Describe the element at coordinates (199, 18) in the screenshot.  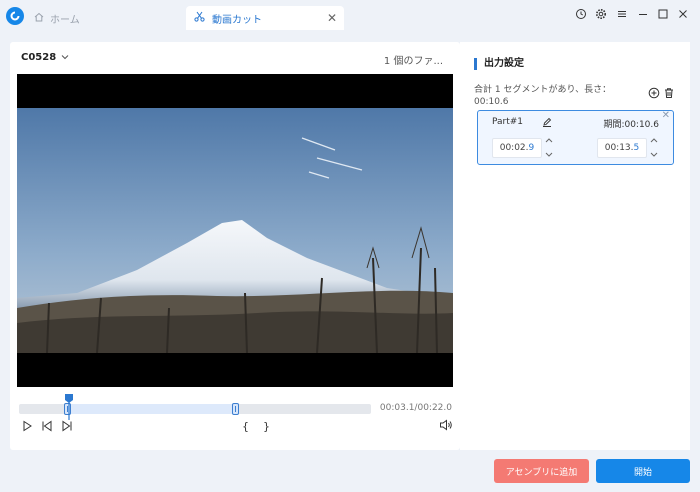
I see `scissors-icon` at that location.